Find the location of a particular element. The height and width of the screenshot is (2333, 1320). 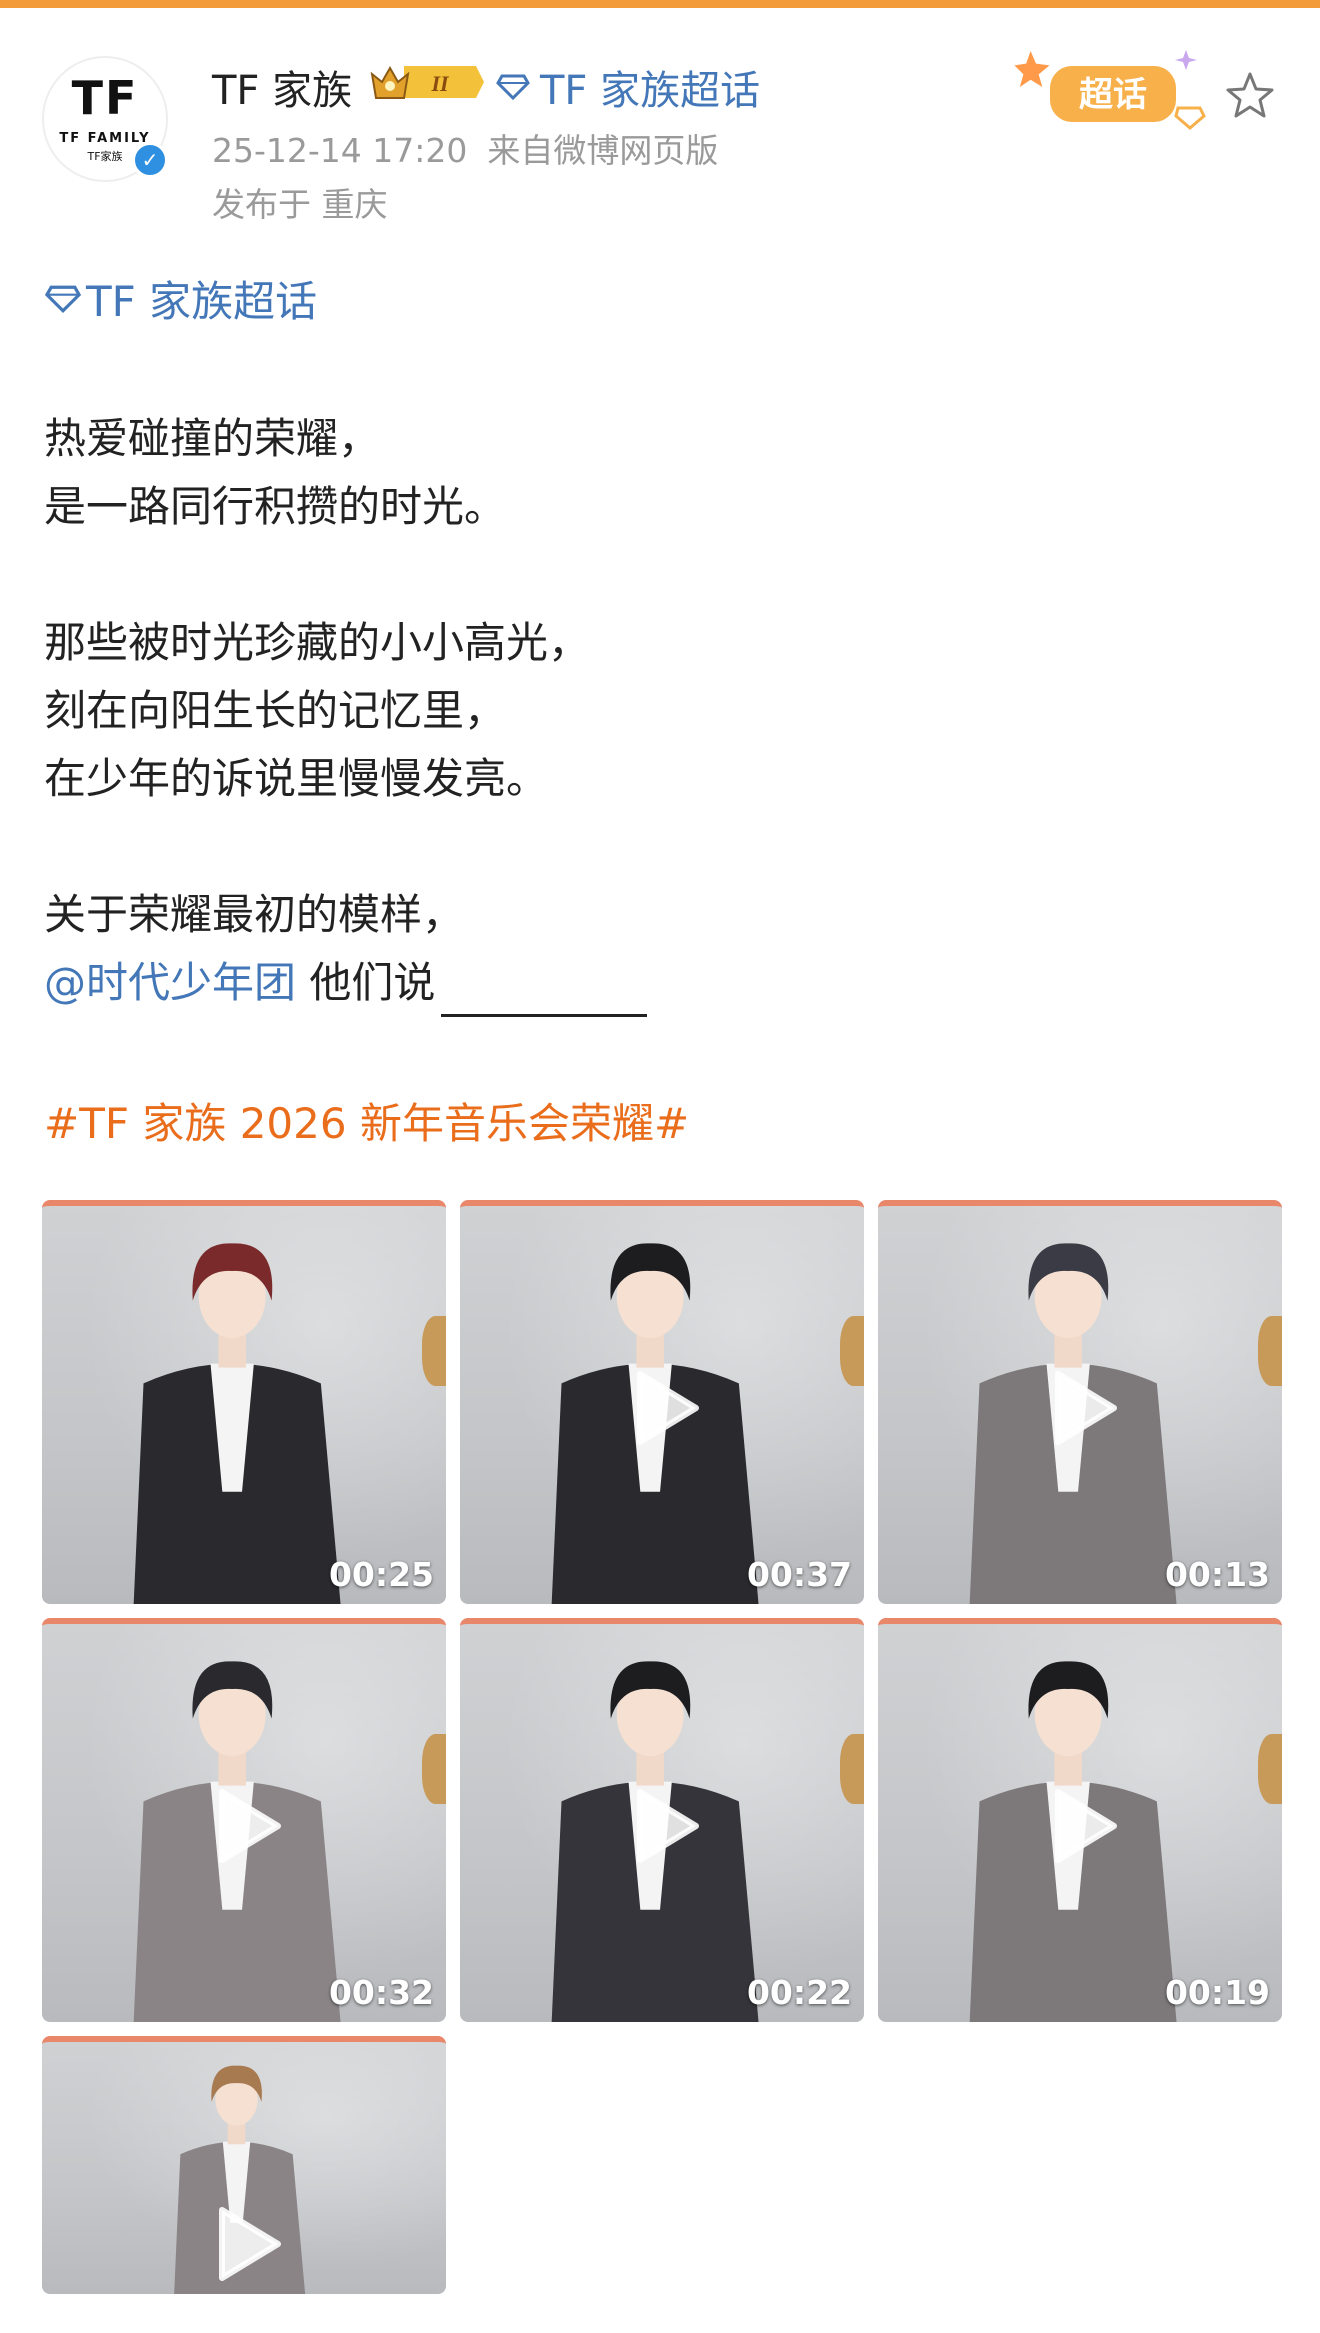

paragraph: 热爱碰撞的荣耀， 是一路同行积攒的时光。 is located at coordinates (345, 473).